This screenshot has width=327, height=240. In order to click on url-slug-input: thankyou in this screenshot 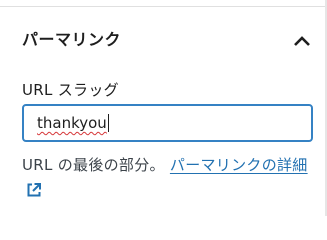, I will do `click(167, 123)`.